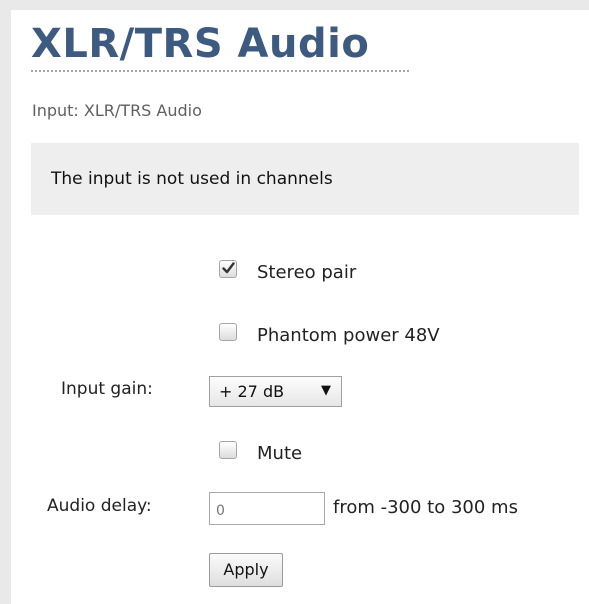  I want to click on apply-button: Apply, so click(246, 570).